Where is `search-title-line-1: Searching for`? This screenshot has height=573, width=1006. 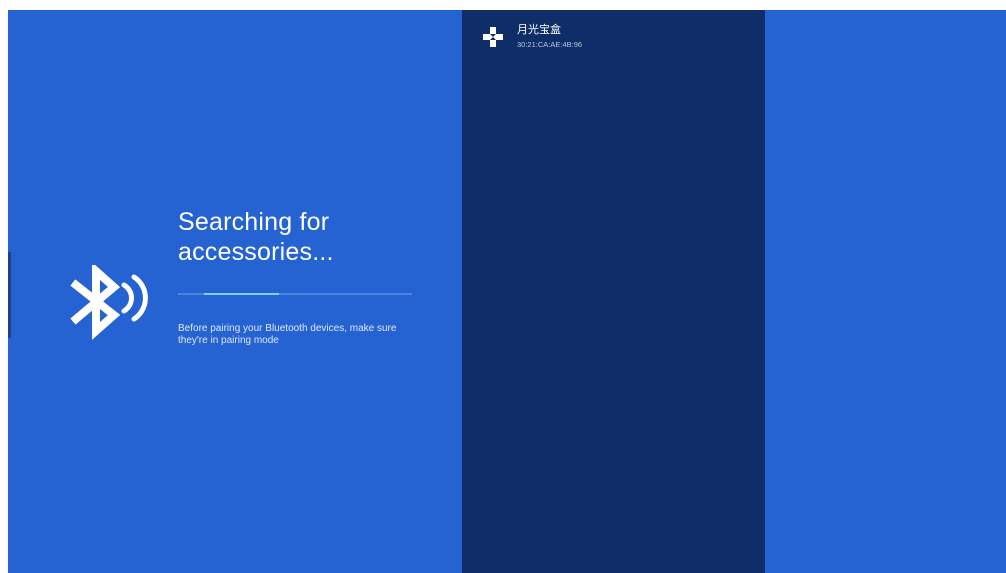 search-title-line-1: Searching for is located at coordinates (254, 222).